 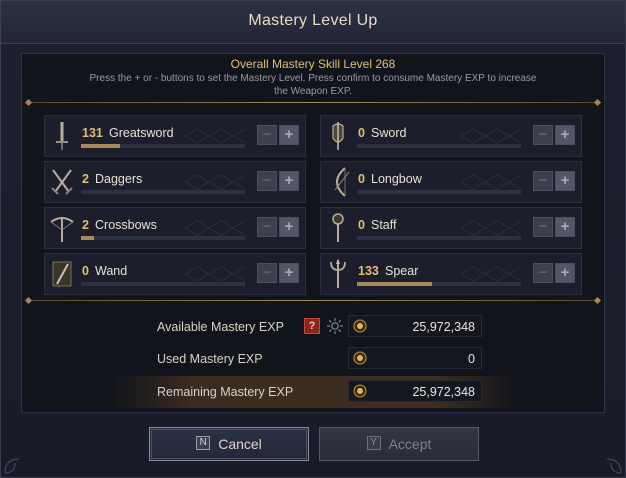 I want to click on increase-daggers-button: +, so click(x=289, y=181).